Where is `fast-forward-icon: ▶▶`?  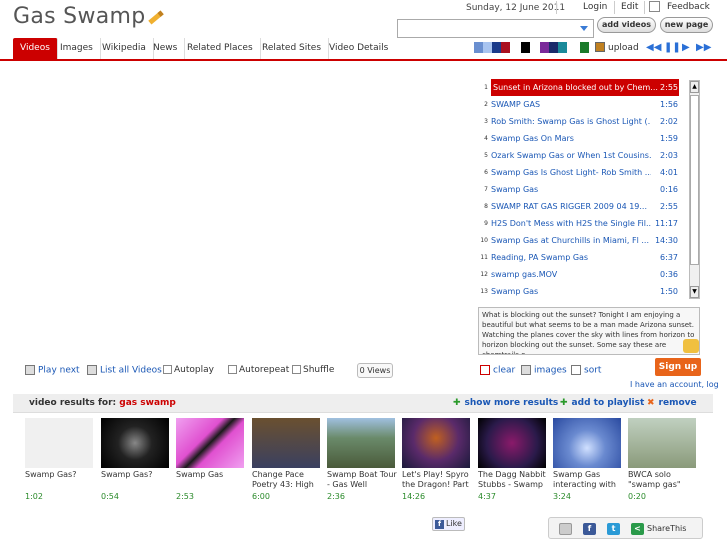 fast-forward-icon: ▶▶ is located at coordinates (703, 47).